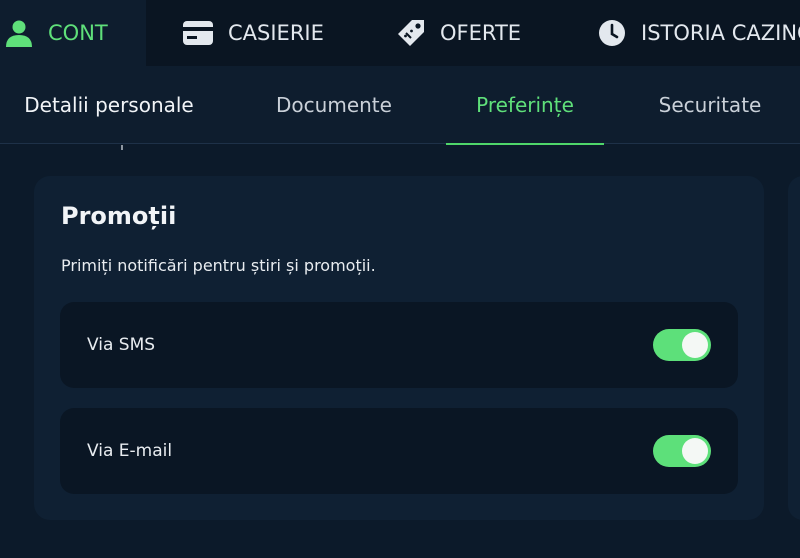 The height and width of the screenshot is (558, 800). I want to click on email-toggle, so click(682, 451).